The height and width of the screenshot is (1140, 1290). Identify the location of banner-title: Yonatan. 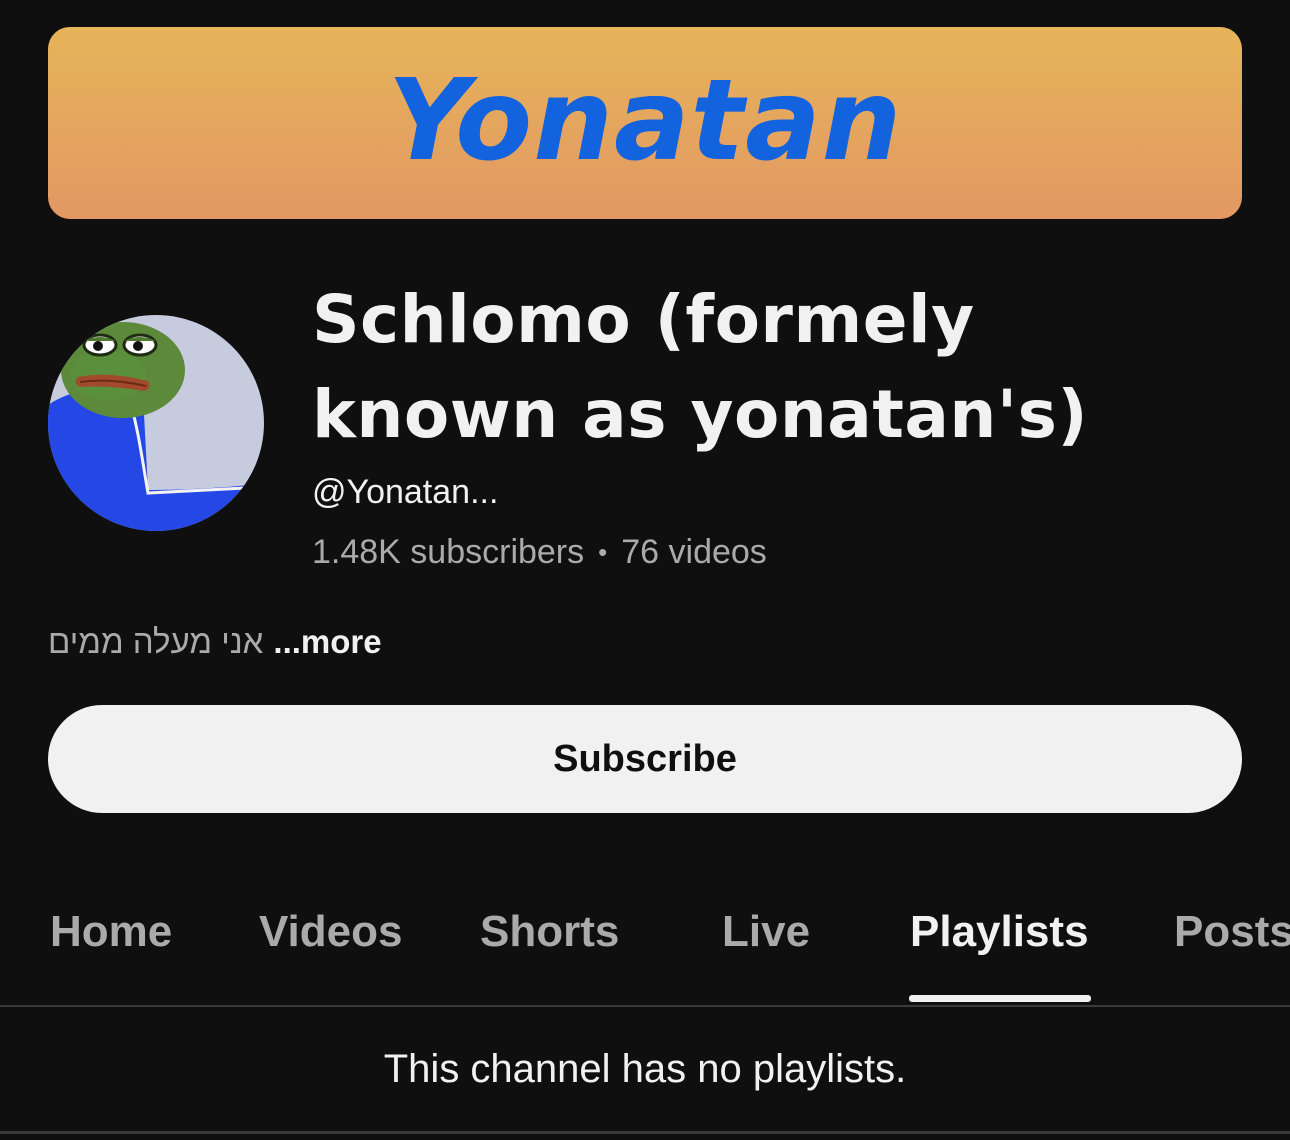
(645, 121).